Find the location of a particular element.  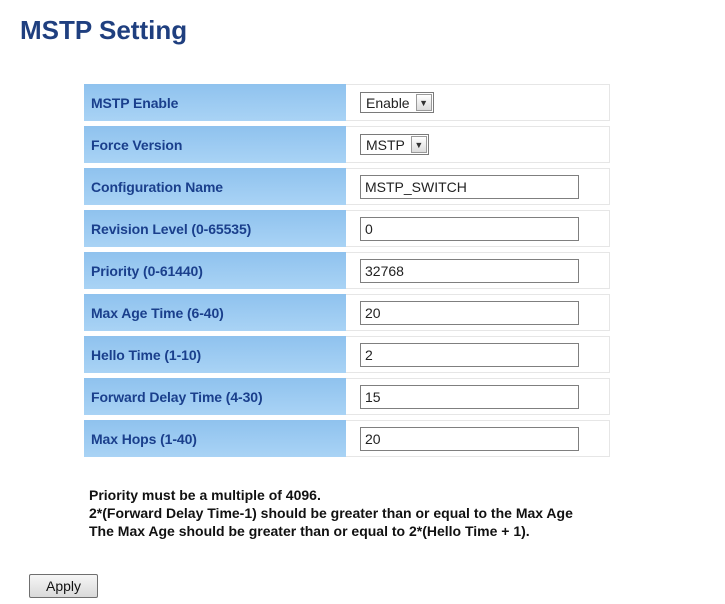

row-mstp-enable: MSTP Enable Enable ▼ is located at coordinates (347, 102).